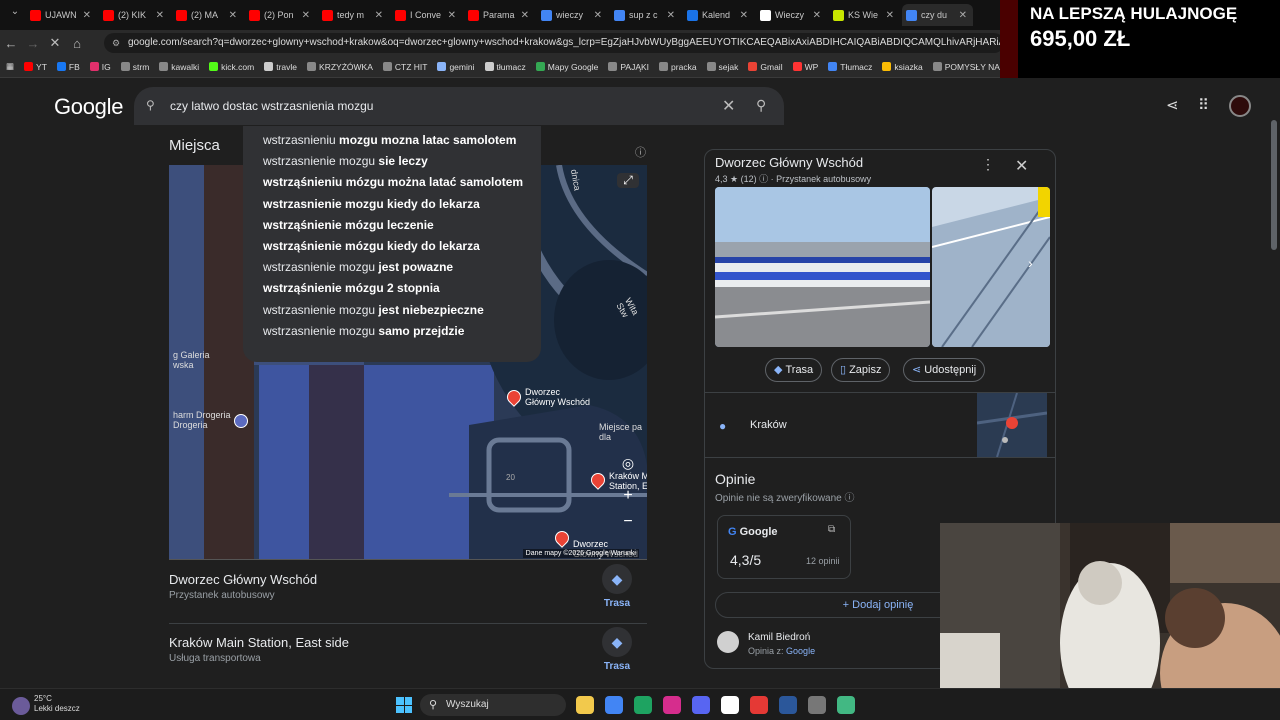  Describe the element at coordinates (794, 370) in the screenshot. I see `route-chip: ◆ Trasa` at that location.